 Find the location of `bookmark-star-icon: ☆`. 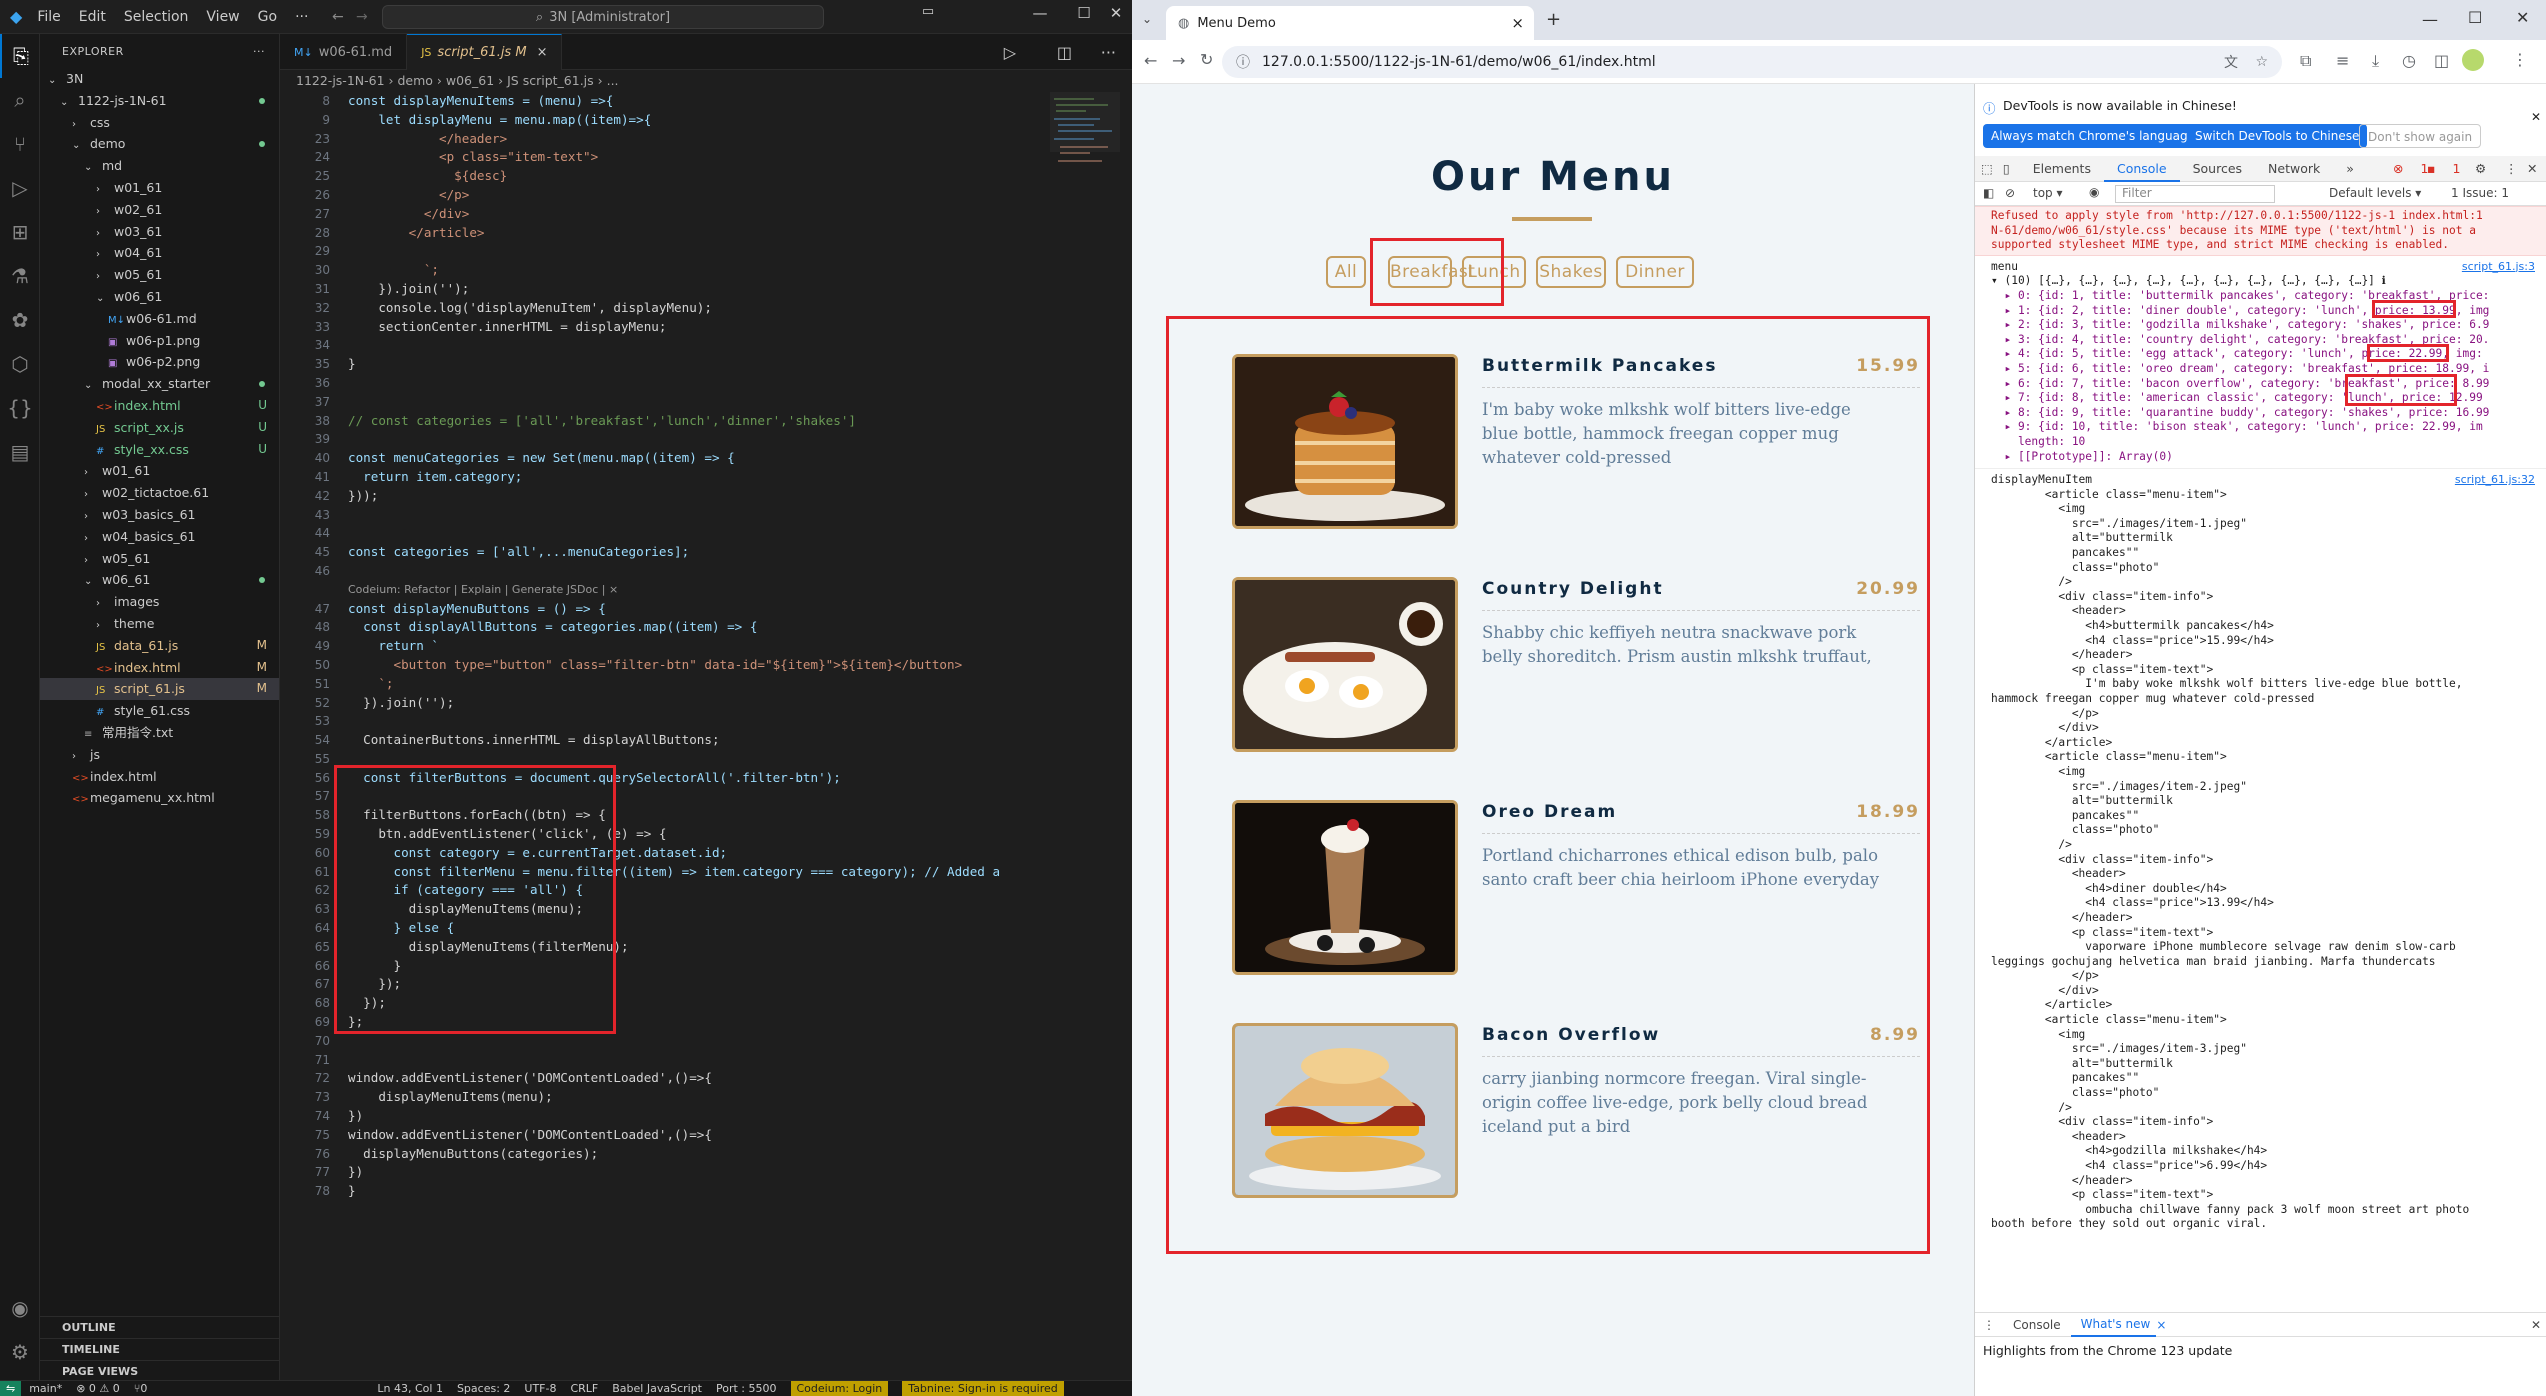

bookmark-star-icon: ☆ is located at coordinates (2261, 62).